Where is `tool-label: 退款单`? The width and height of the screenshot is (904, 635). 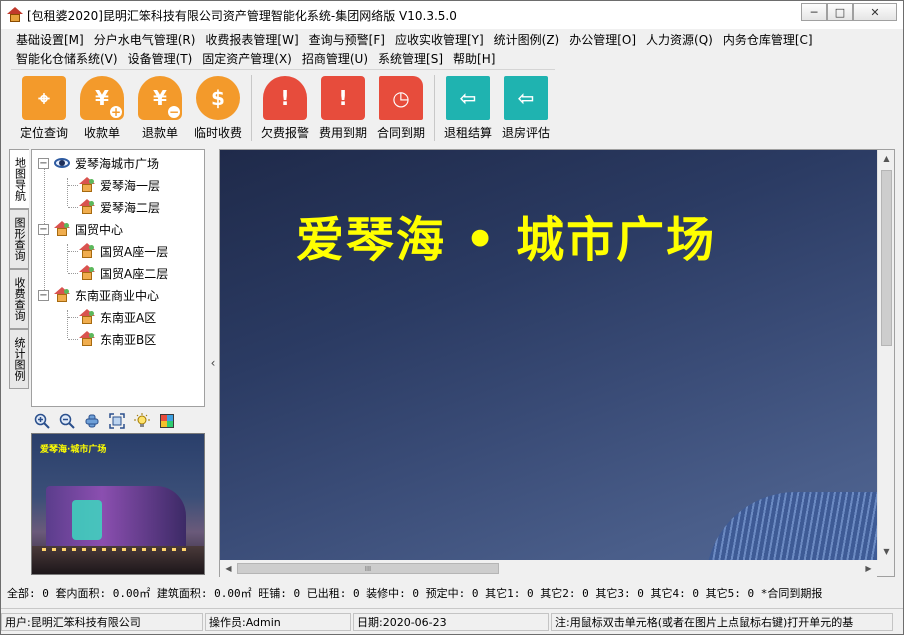 tool-label: 退款单 is located at coordinates (159, 133).